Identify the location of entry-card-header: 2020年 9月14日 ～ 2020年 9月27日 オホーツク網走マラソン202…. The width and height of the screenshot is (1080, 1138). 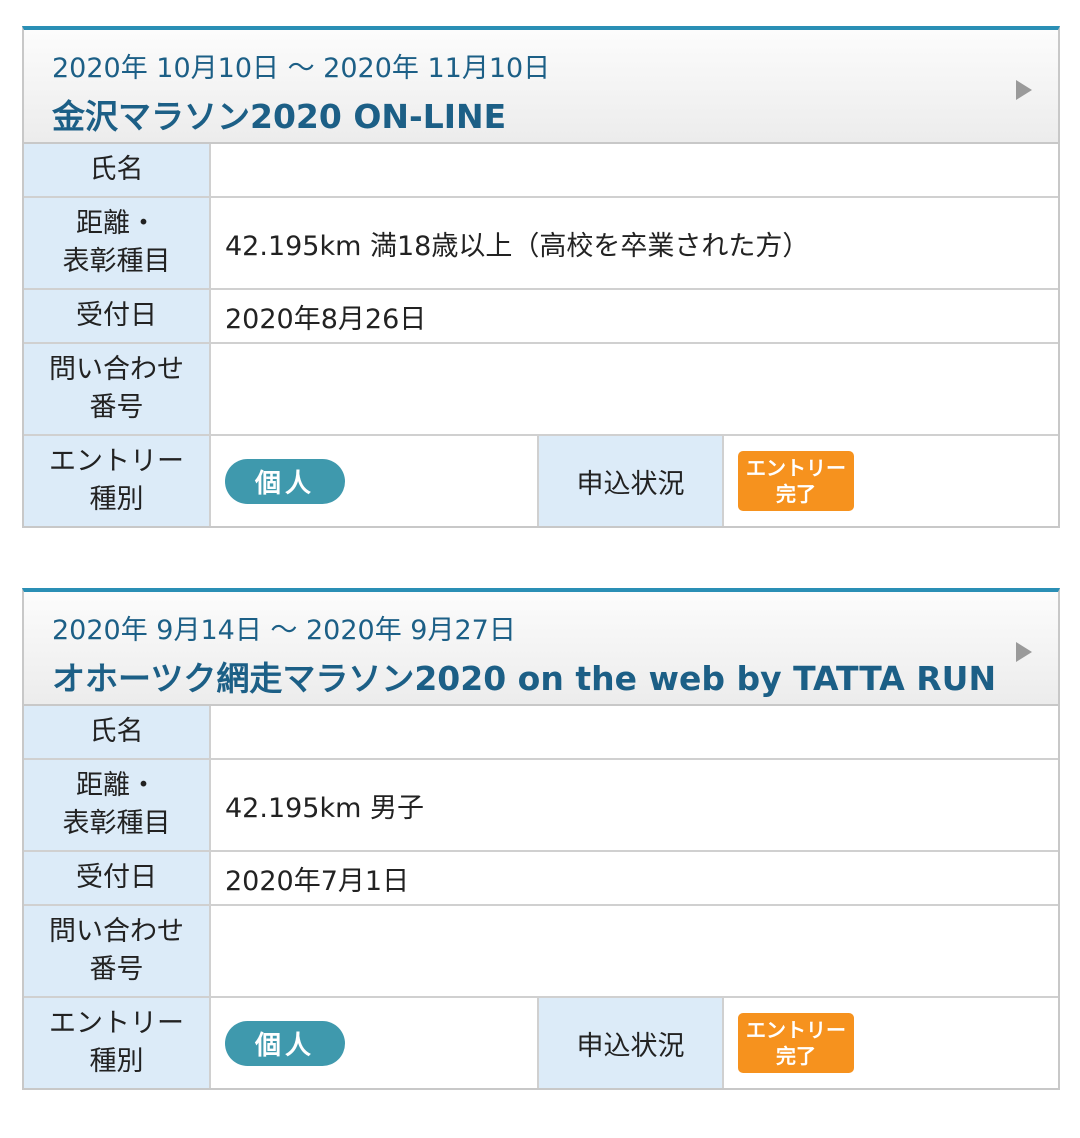
(541, 649).